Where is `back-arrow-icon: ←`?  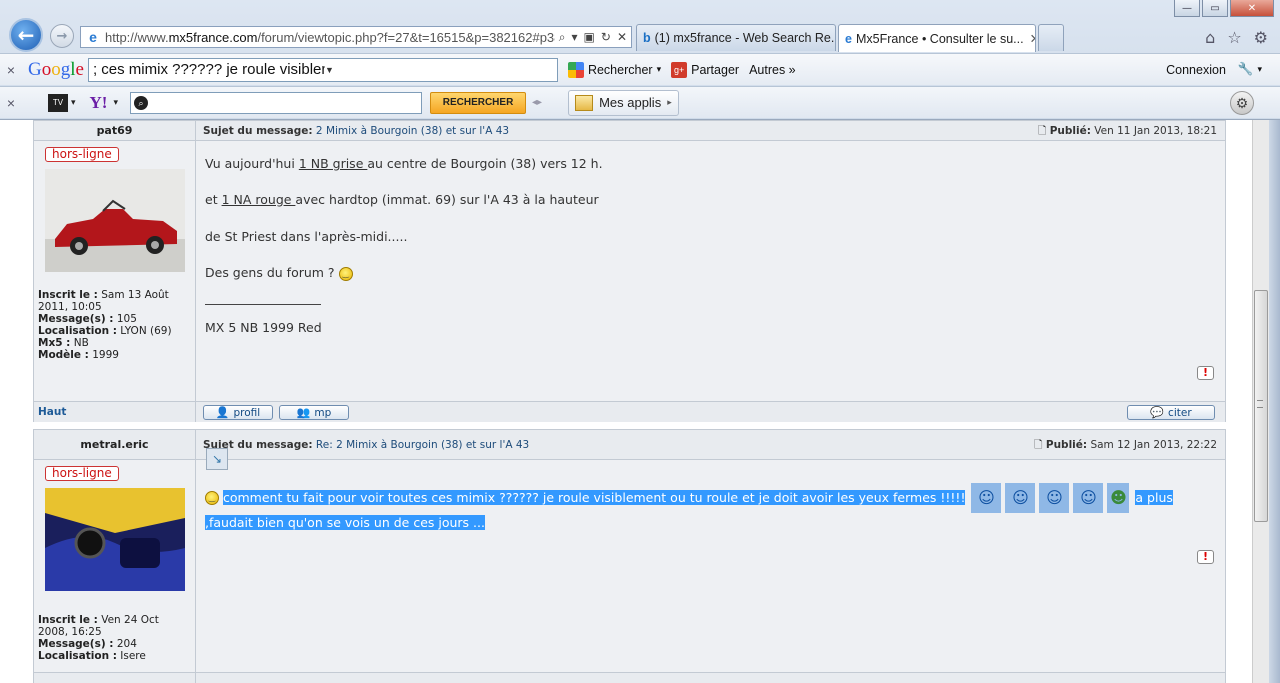 back-arrow-icon: ← is located at coordinates (26, 35).